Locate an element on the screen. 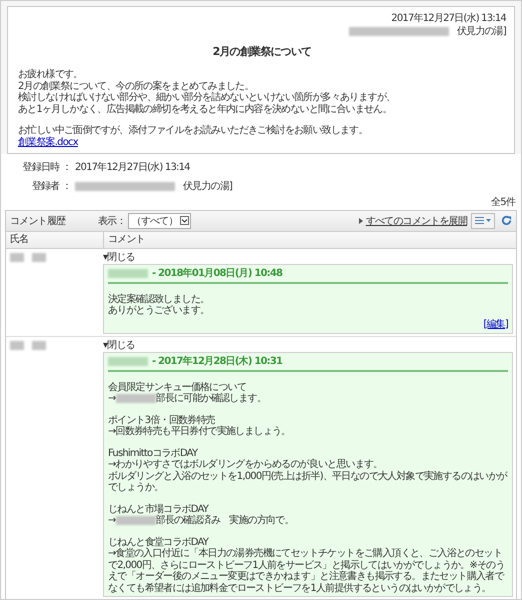  column-header: コメント is located at coordinates (309, 240).